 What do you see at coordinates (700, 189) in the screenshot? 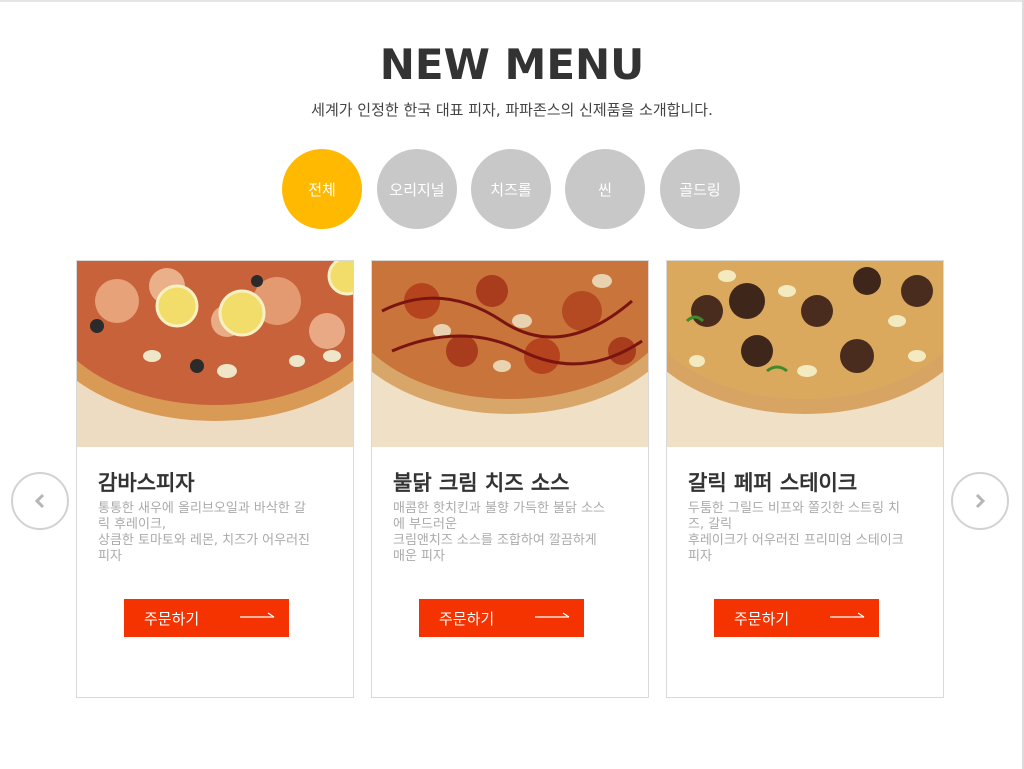
I see `tab-gold-ring: 골드링` at bounding box center [700, 189].